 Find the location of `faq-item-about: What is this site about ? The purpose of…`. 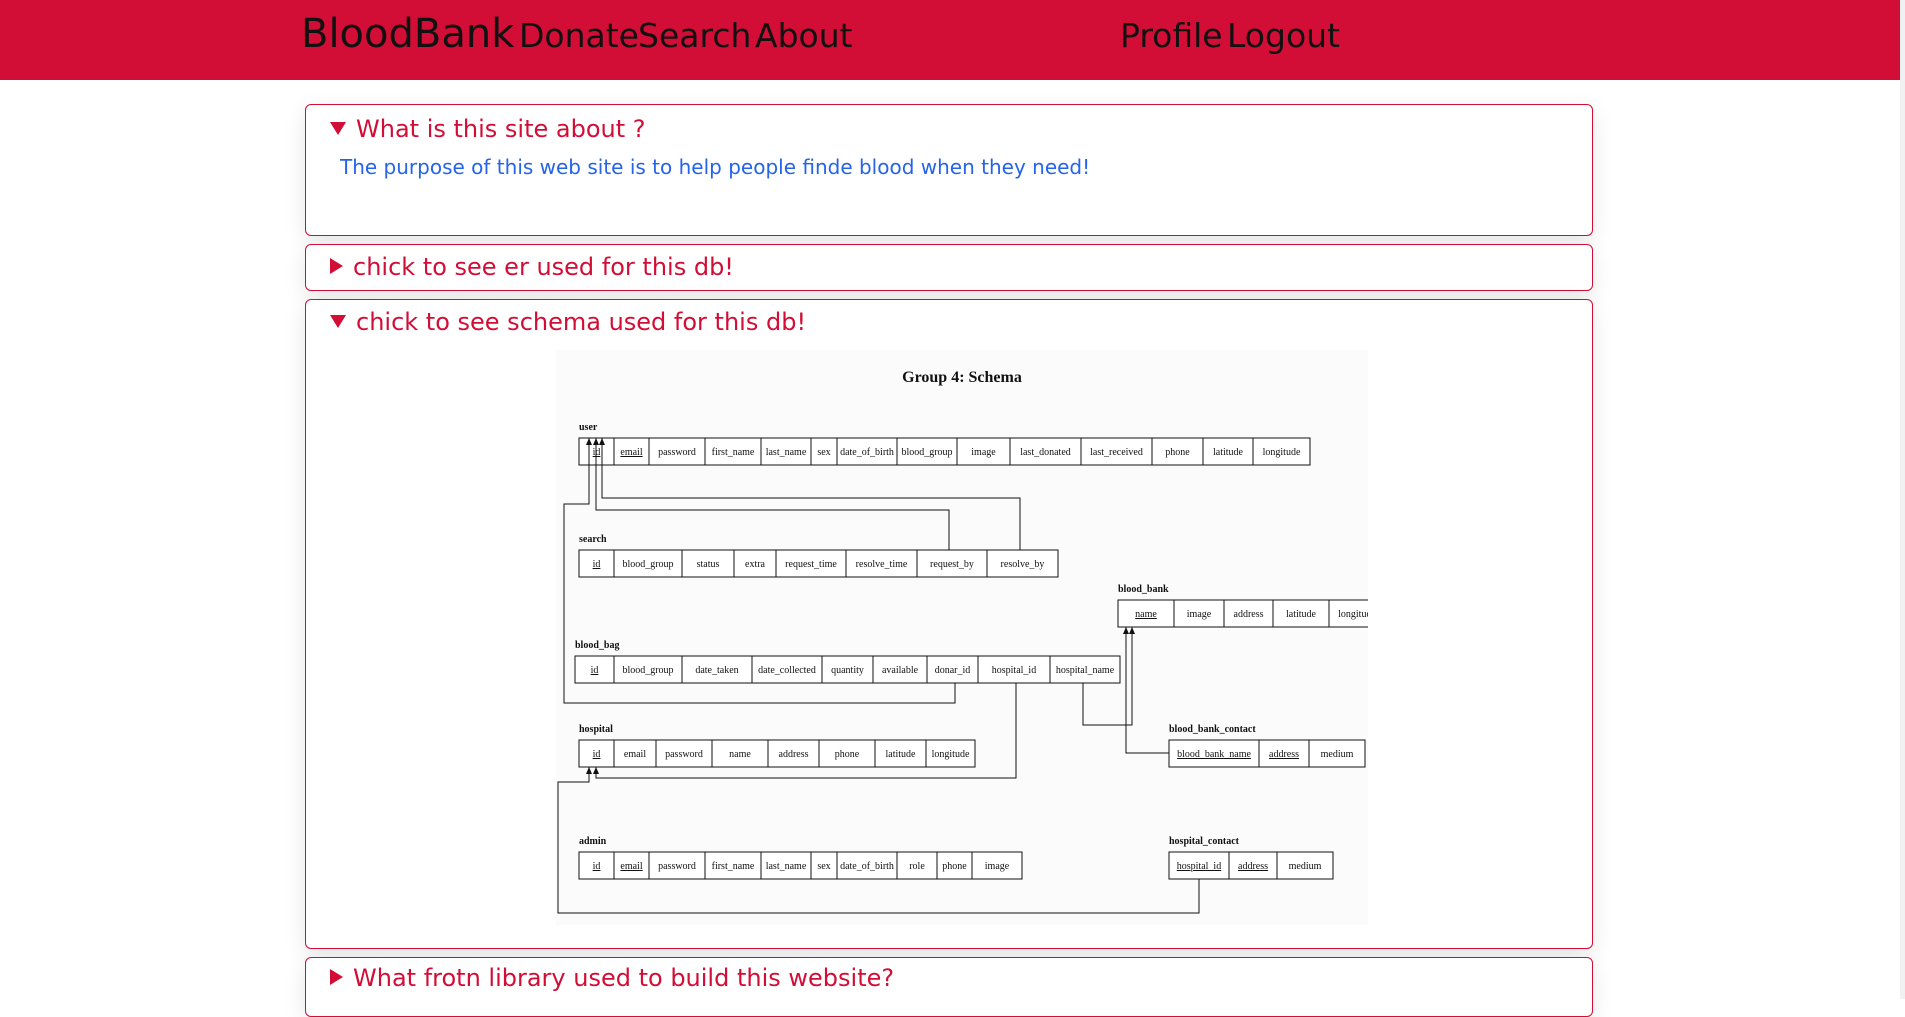

faq-item-about: What is this site about ? The purpose of… is located at coordinates (949, 170).